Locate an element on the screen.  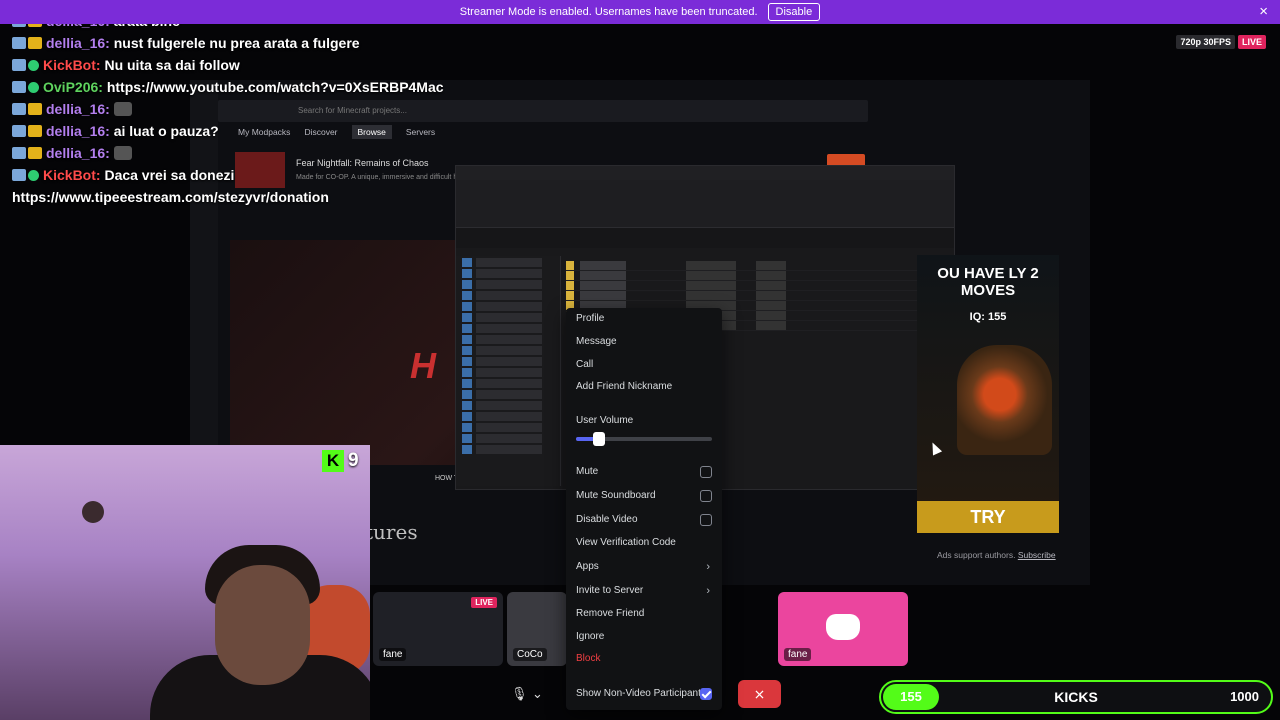
menu-label-user-volume: User Volume is located at coordinates (605, 420).